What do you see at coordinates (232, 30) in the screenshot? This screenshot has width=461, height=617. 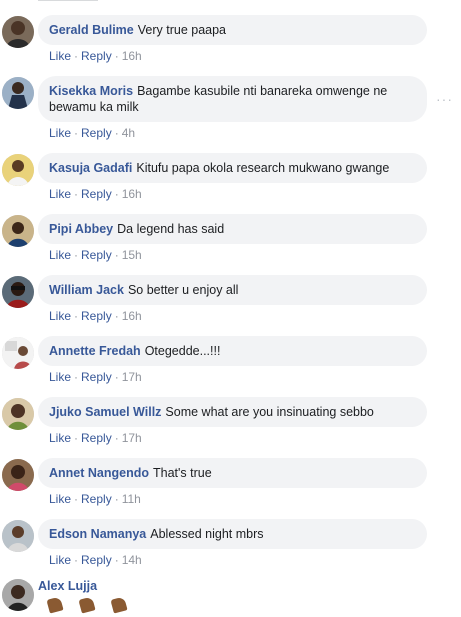 I see `comment-bubble: Gerald Bulime Very true paapa` at bounding box center [232, 30].